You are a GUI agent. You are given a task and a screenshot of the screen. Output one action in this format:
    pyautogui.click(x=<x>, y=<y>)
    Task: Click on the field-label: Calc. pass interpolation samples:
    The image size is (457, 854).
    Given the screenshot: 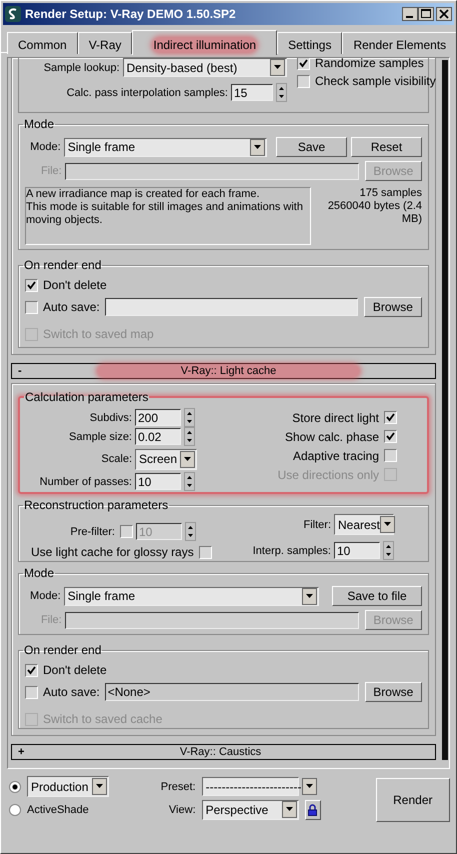 What is the action you would take?
    pyautogui.click(x=147, y=92)
    